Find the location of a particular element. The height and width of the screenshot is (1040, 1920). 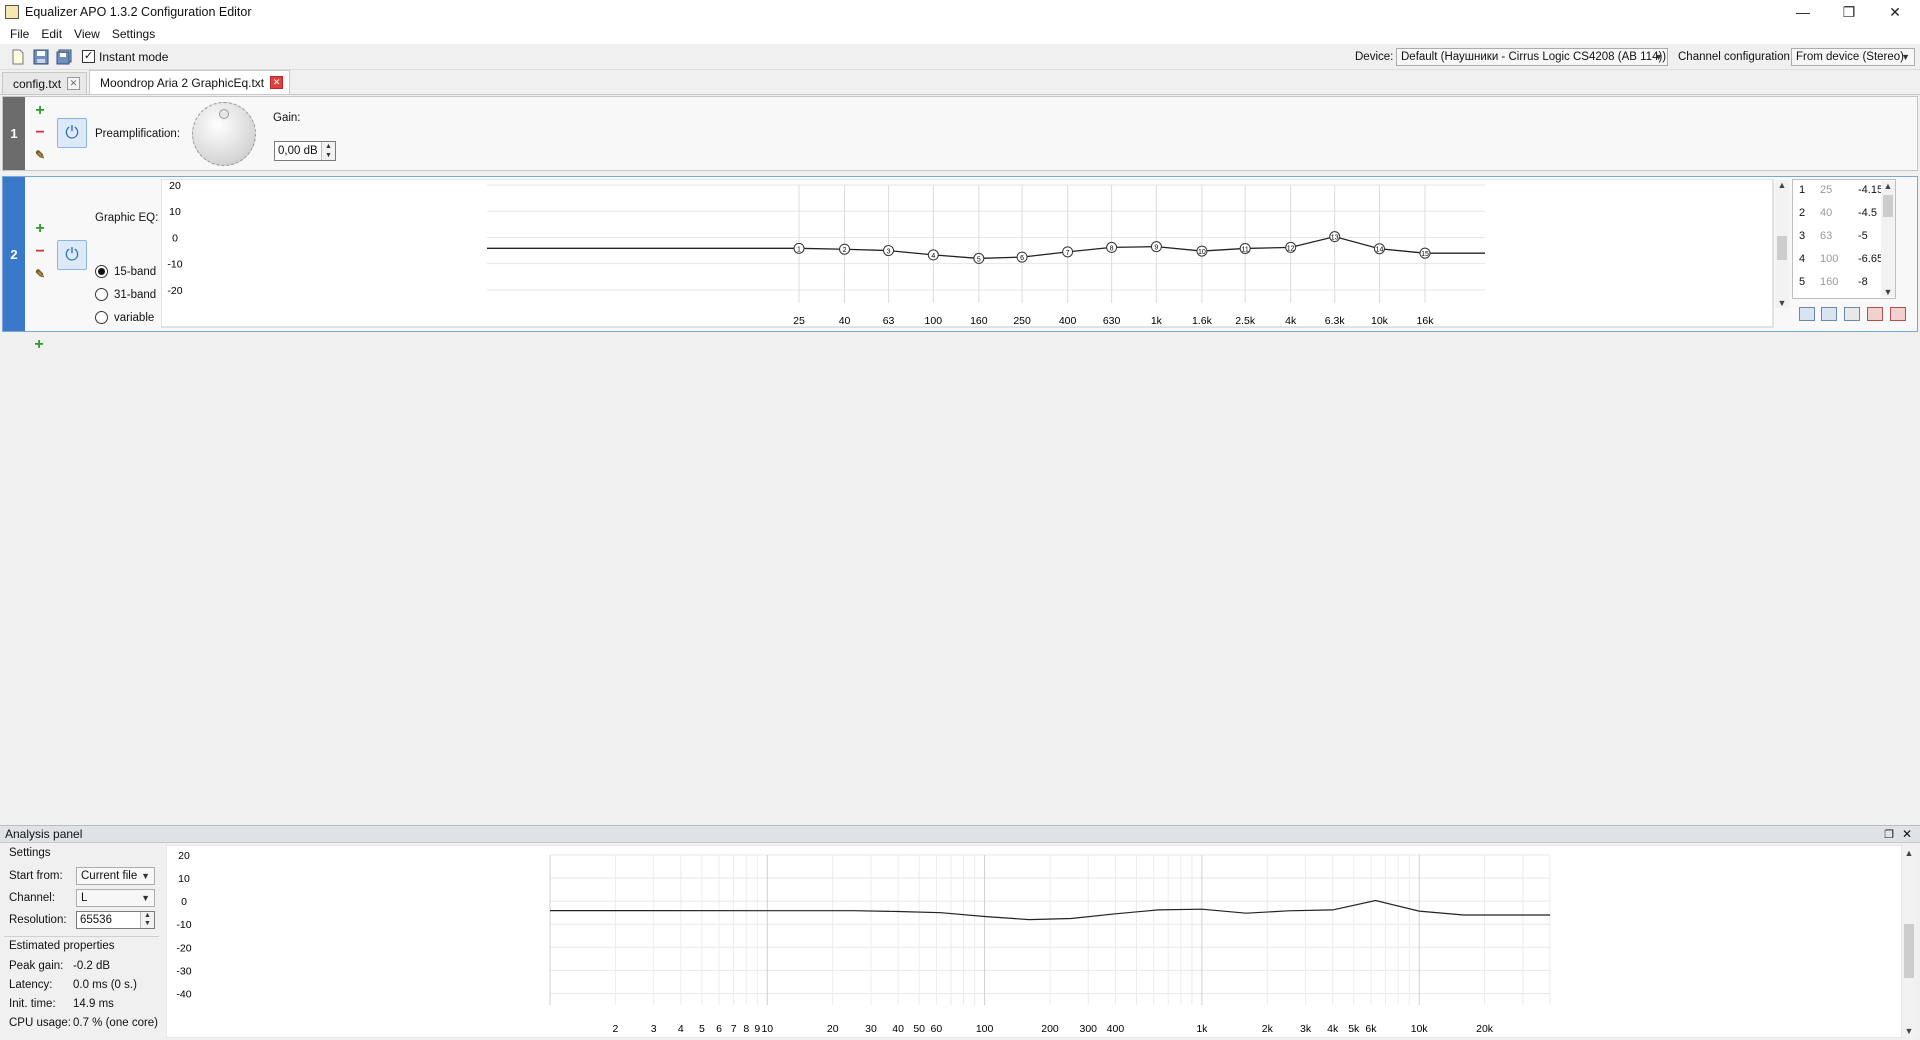

channel-config-select: From device (Stereo) ▼ is located at coordinates (1853, 56).